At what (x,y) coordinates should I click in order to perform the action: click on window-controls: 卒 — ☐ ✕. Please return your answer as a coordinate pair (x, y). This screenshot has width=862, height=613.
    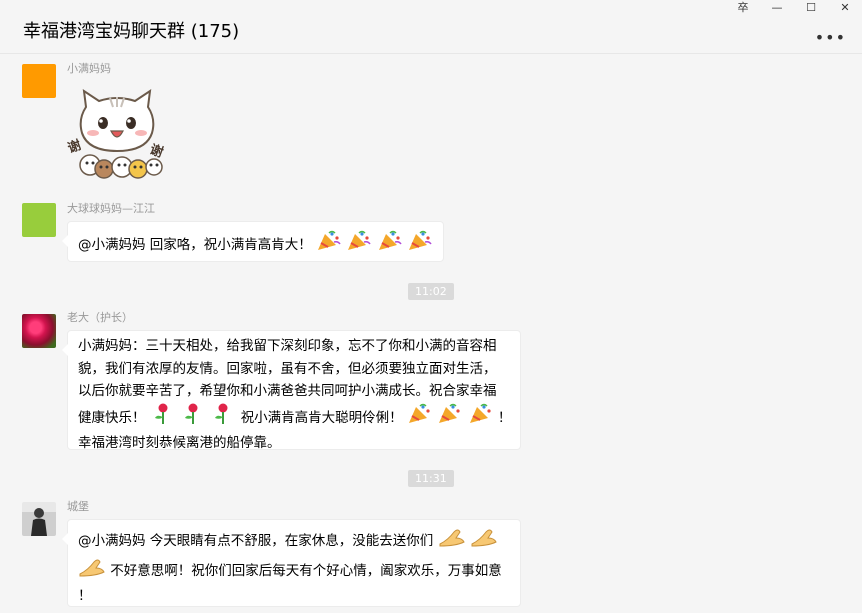
    Looking at the image, I should click on (794, 7).